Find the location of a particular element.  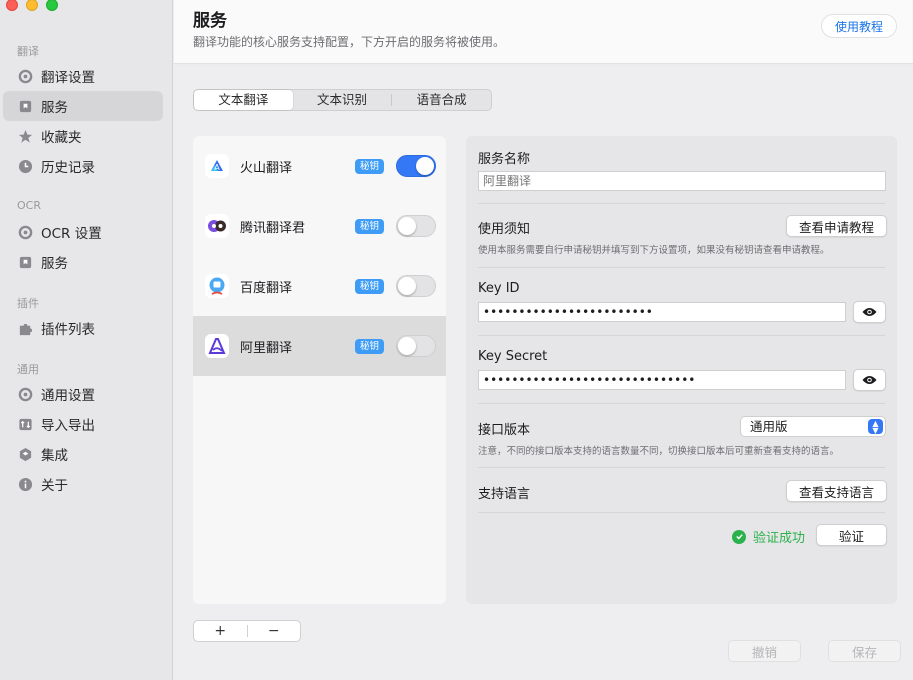

toggle-key-secret-visibility-button is located at coordinates (869, 380).